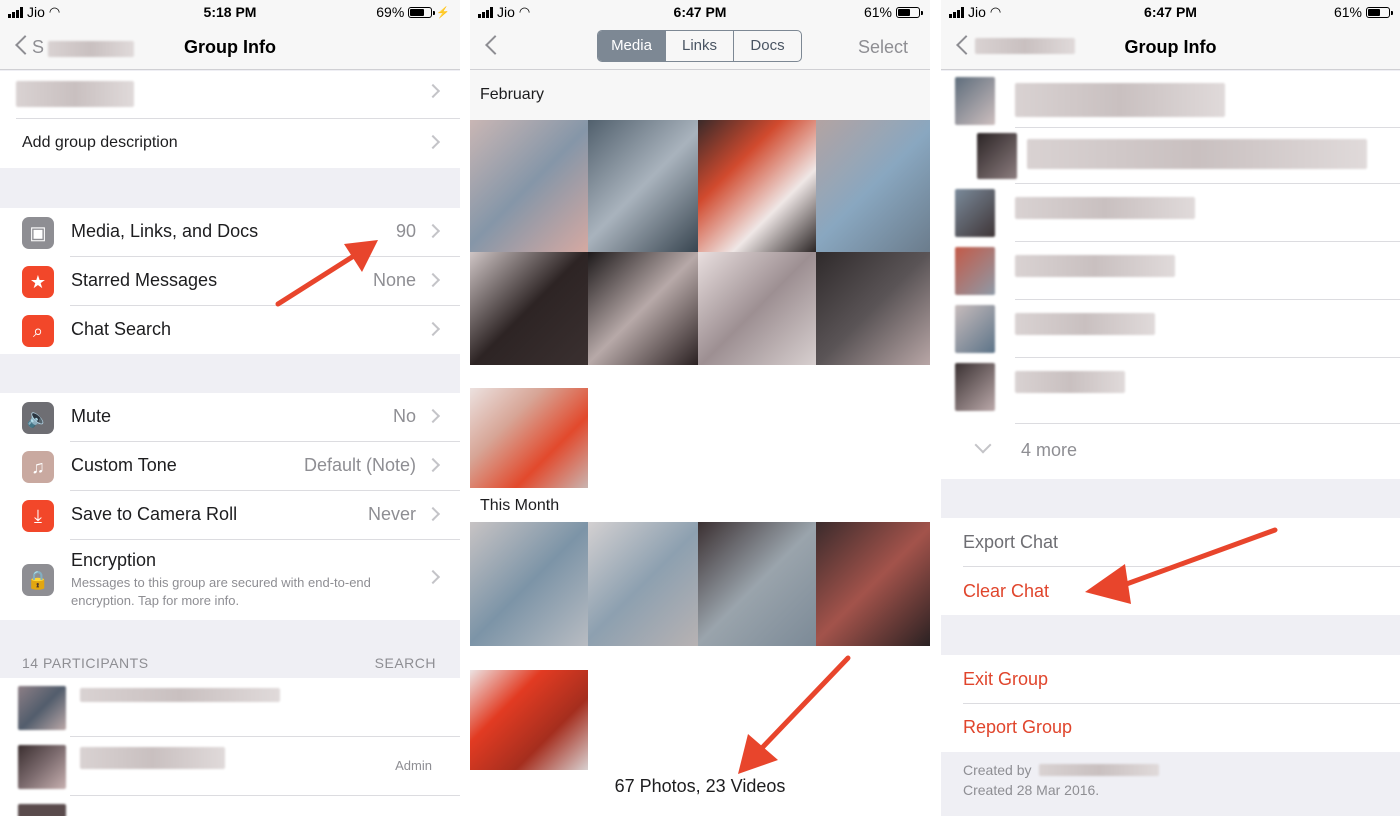 The image size is (1400, 816). I want to click on group-name-row, so click(230, 95).